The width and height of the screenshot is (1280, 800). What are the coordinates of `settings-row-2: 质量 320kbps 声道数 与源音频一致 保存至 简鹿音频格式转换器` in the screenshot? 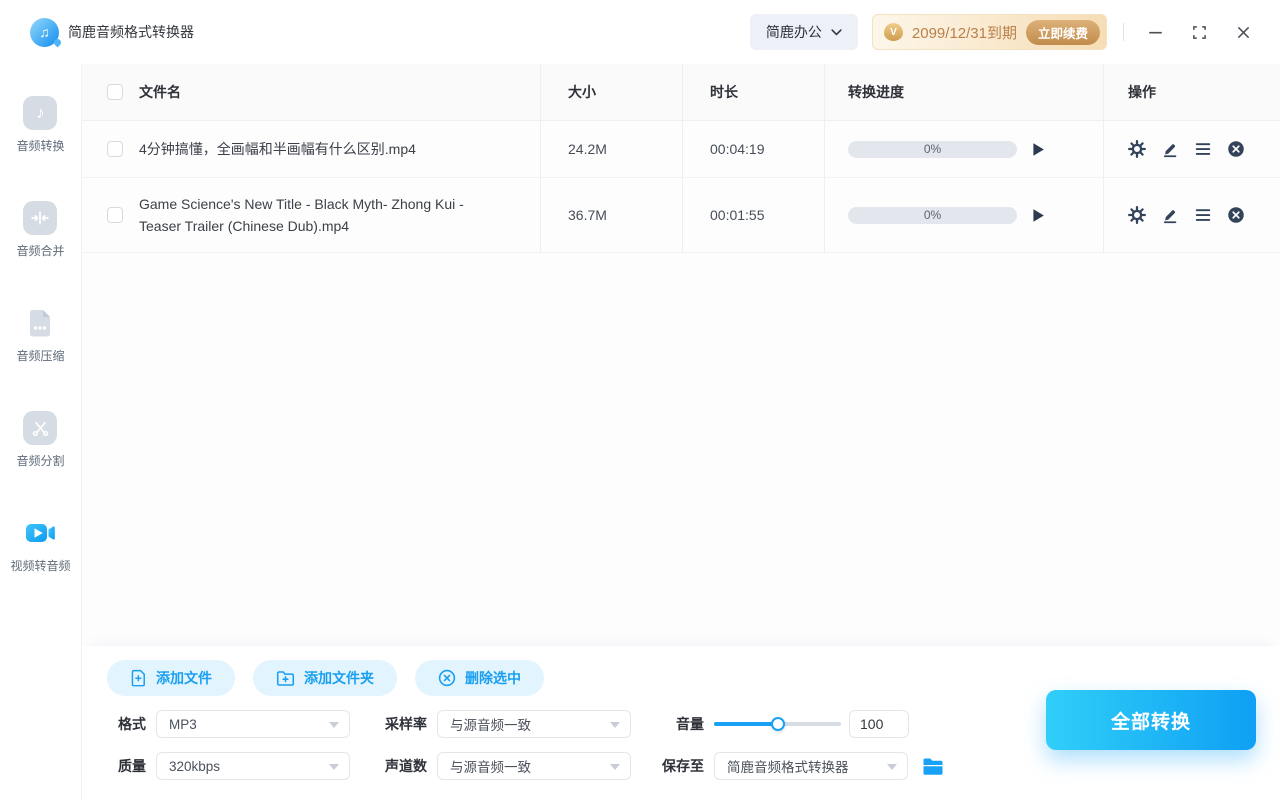 It's located at (681, 766).